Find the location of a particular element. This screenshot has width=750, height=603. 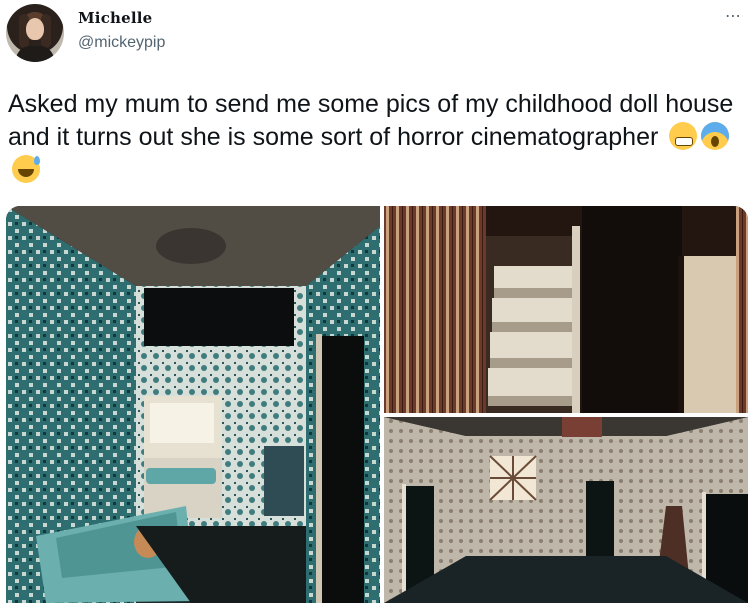

more-options-icon: ⋯ is located at coordinates (733, 16).